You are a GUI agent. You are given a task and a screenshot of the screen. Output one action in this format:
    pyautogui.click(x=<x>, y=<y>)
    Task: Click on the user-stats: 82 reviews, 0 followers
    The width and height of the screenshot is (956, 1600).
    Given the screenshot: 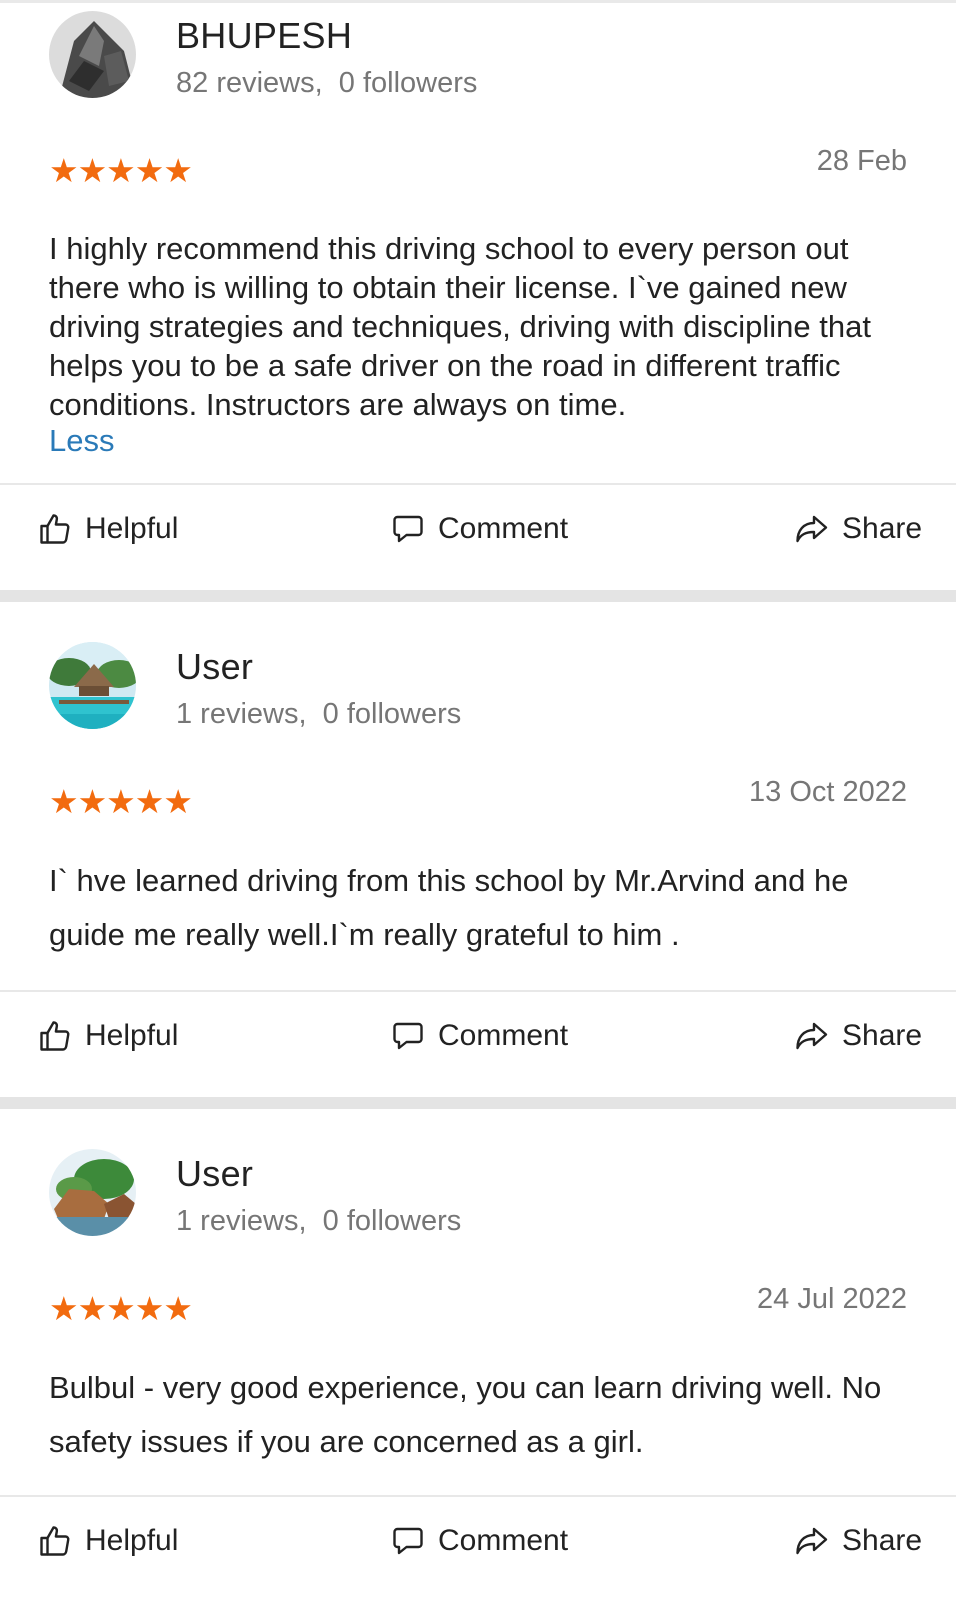 What is the action you would take?
    pyautogui.click(x=327, y=83)
    